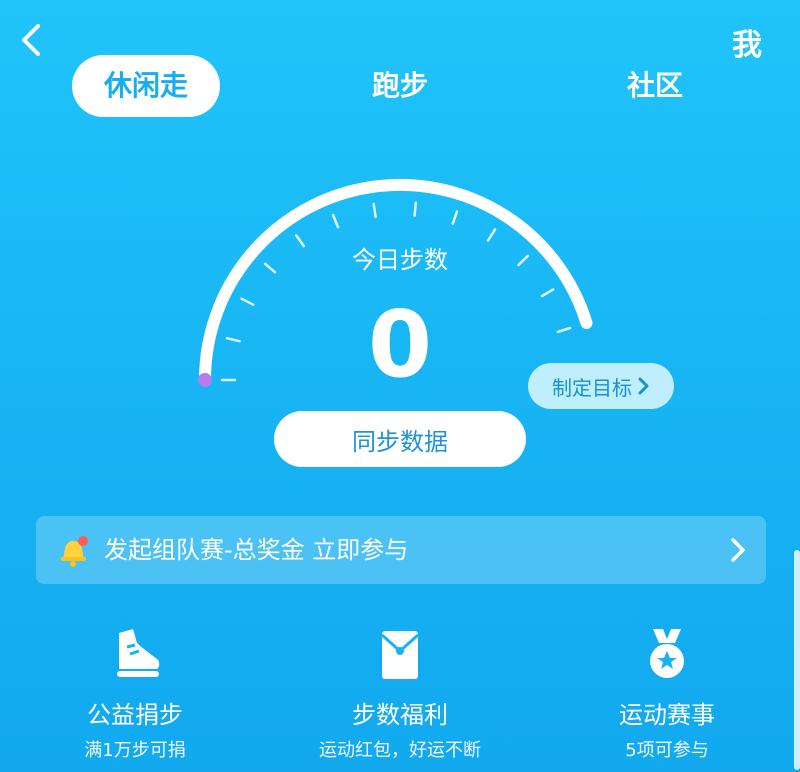 This screenshot has height=772, width=800. Describe the element at coordinates (400, 715) in the screenshot. I see `feature-name: 步数福利` at that location.